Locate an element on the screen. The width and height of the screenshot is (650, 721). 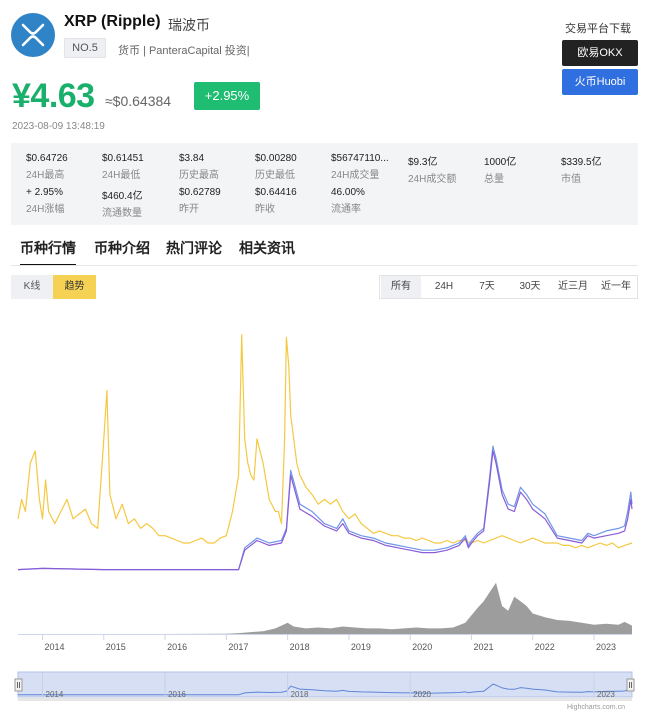
volume-series-area is located at coordinates (325, 608).